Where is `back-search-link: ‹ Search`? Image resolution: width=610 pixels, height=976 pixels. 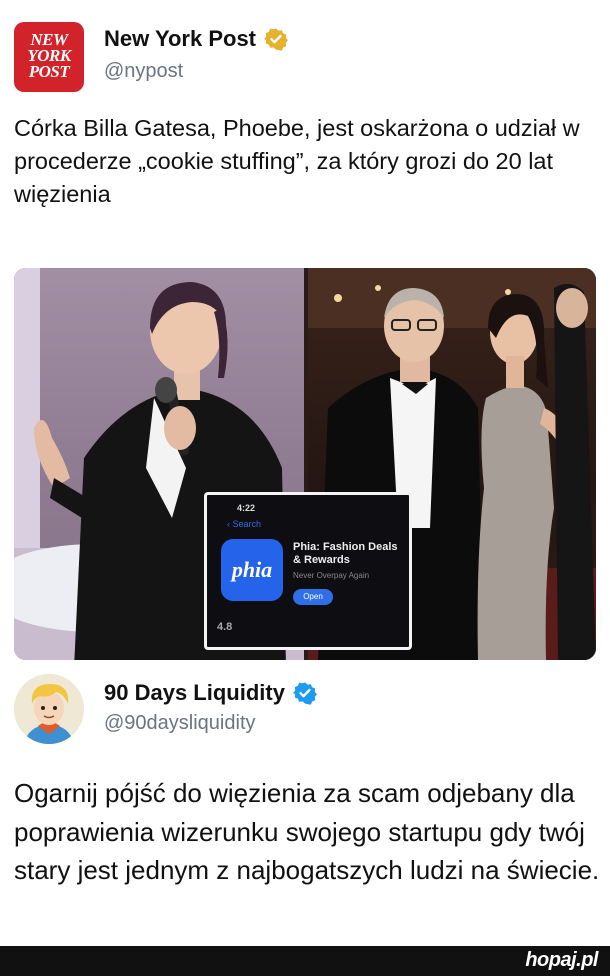
back-search-link: ‹ Search is located at coordinates (244, 524).